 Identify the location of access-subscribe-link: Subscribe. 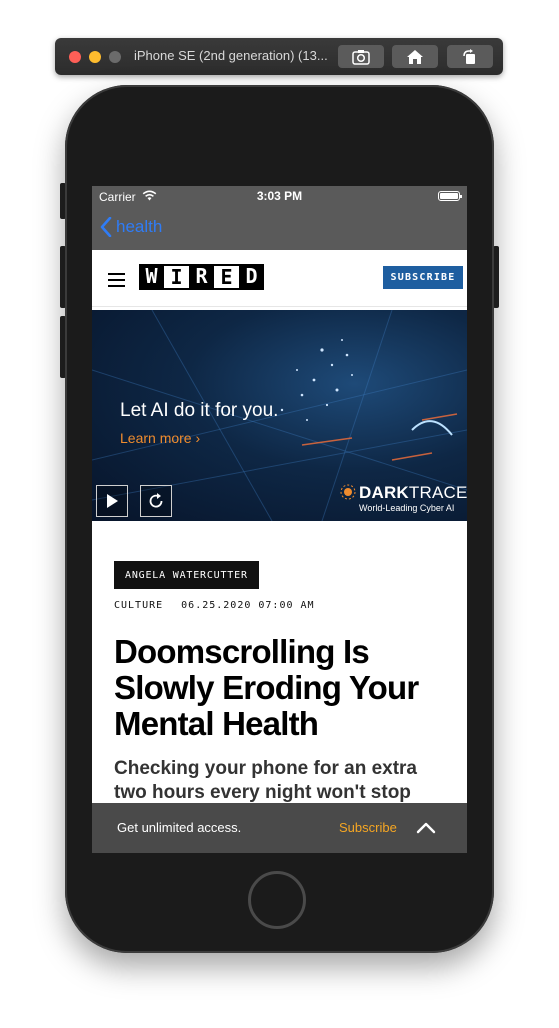
(368, 827).